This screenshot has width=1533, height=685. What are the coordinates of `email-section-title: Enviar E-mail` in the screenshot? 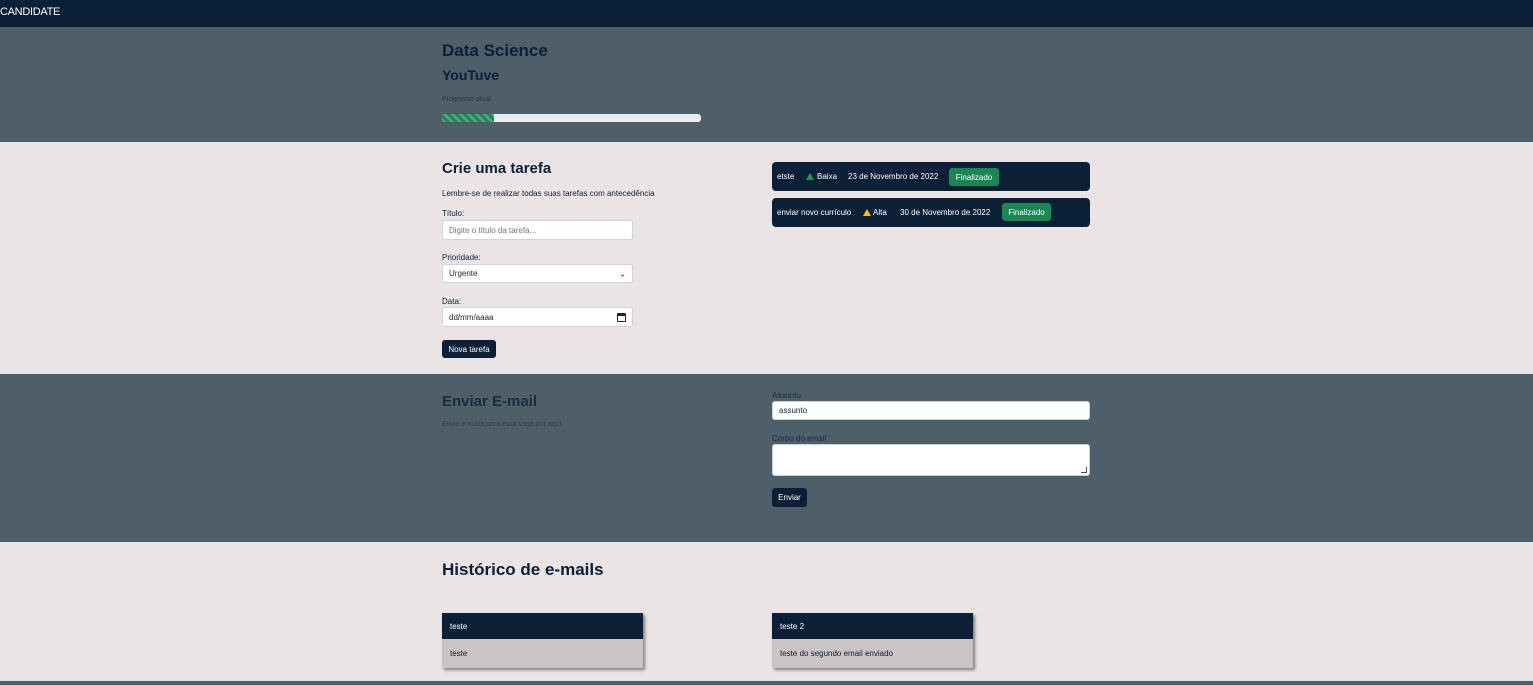 It's located at (490, 401).